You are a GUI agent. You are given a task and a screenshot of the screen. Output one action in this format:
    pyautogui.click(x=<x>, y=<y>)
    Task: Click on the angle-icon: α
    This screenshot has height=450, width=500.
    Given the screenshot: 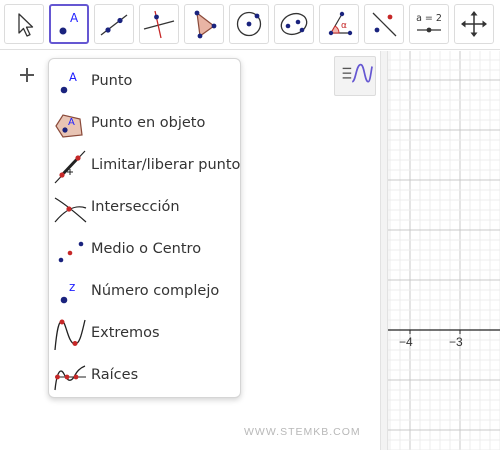 What is the action you would take?
    pyautogui.click(x=340, y=23)
    